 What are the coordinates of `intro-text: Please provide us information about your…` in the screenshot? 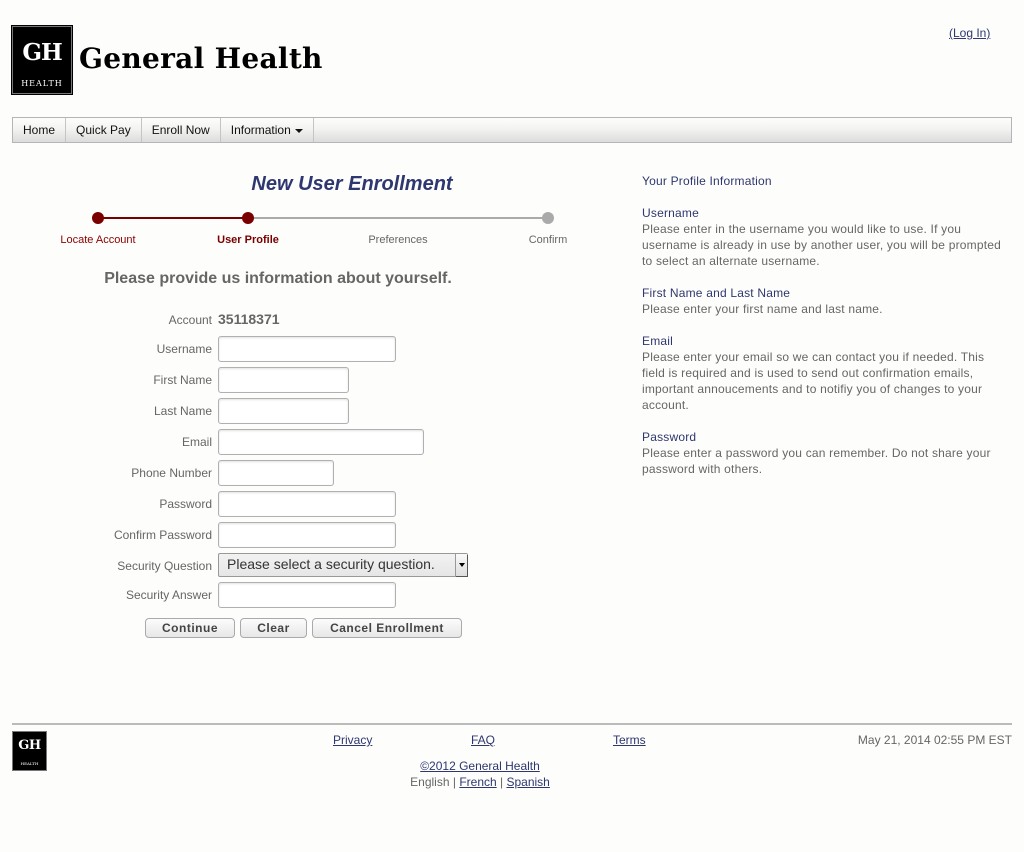 It's located at (278, 278).